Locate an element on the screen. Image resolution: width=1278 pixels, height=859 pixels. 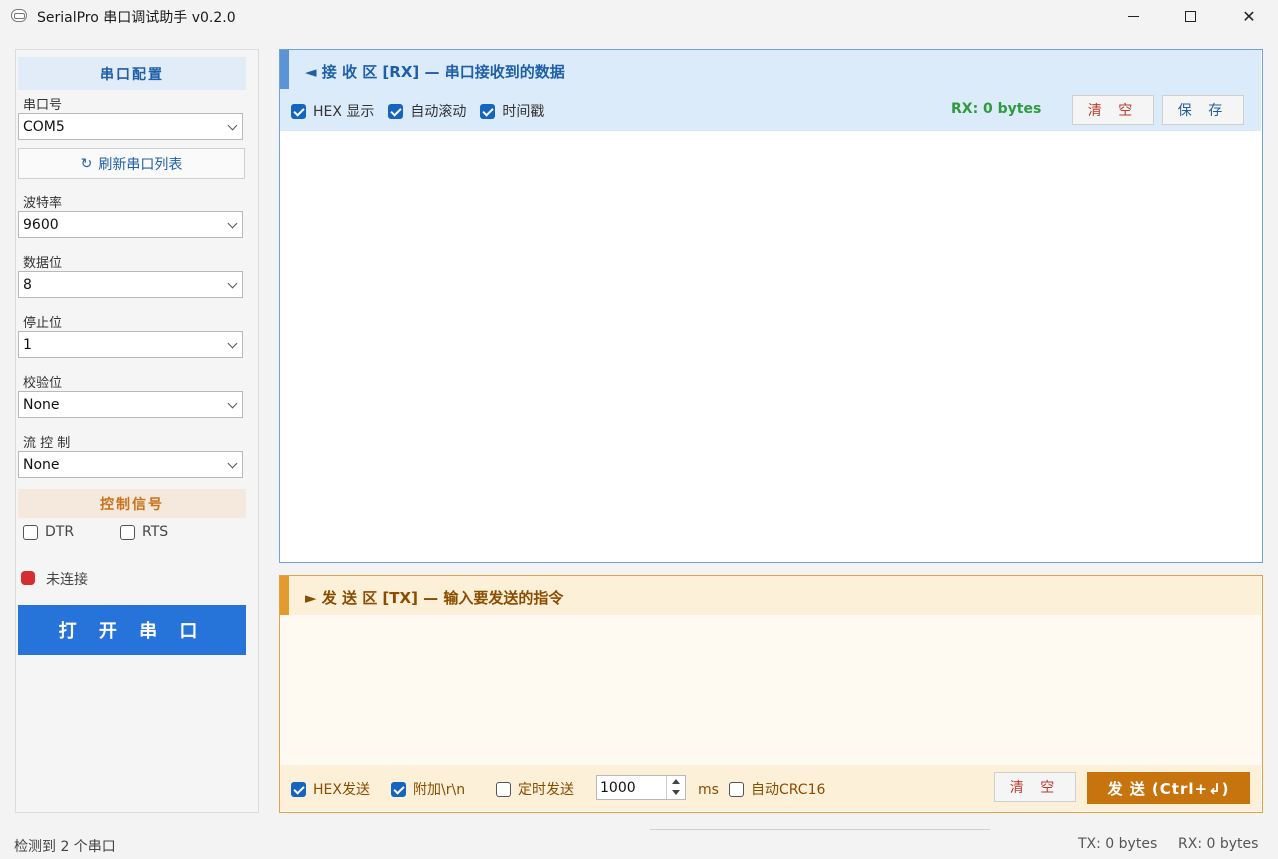
timed-send-option: 定时发送 is located at coordinates (535, 789).